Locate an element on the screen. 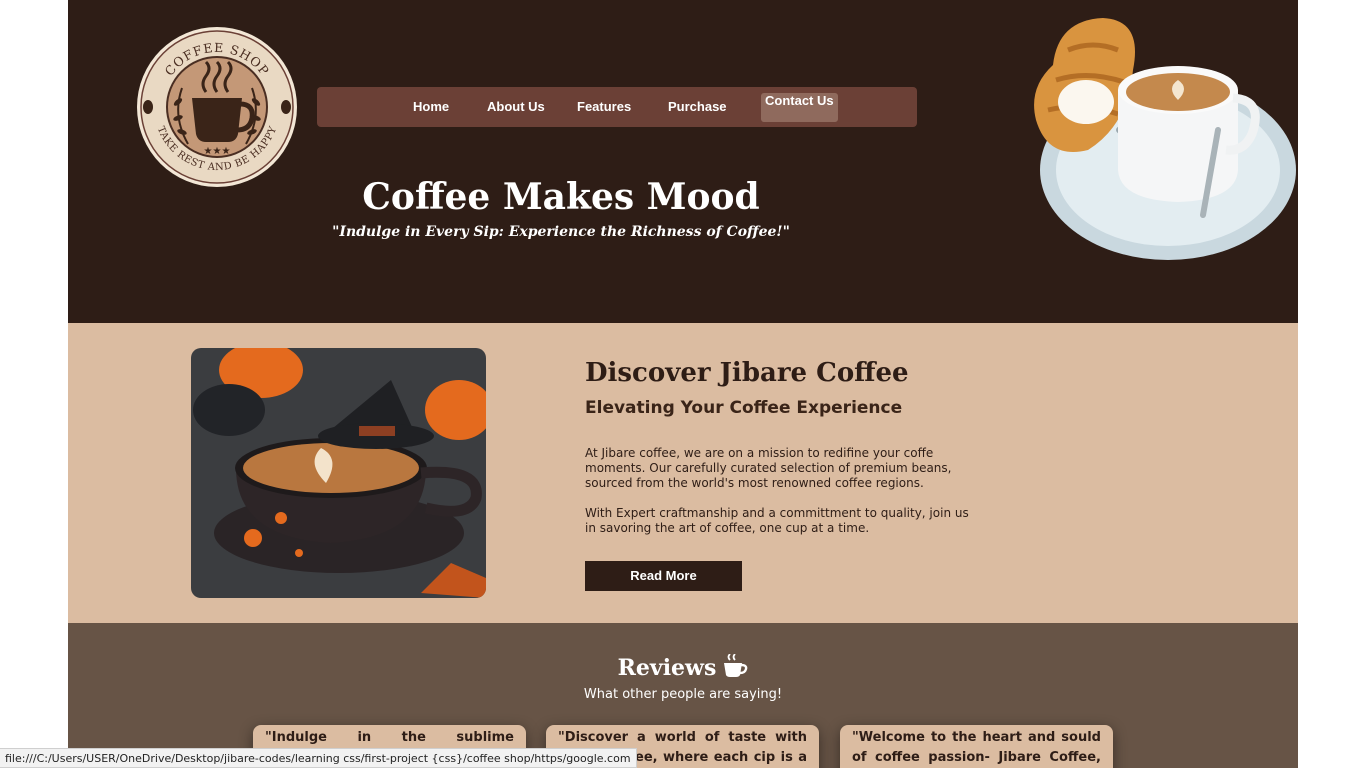  coffee-shop-logo: COFFEE SHOP TAKE REST AND BE HAPPY ★★★ is located at coordinates (217, 107).